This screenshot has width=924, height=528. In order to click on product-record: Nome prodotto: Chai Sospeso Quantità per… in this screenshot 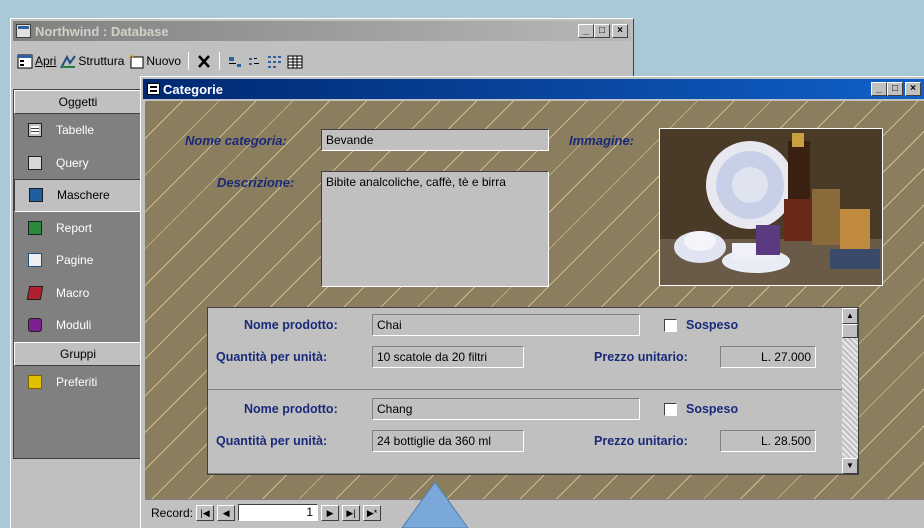, I will do `click(526, 349)`.